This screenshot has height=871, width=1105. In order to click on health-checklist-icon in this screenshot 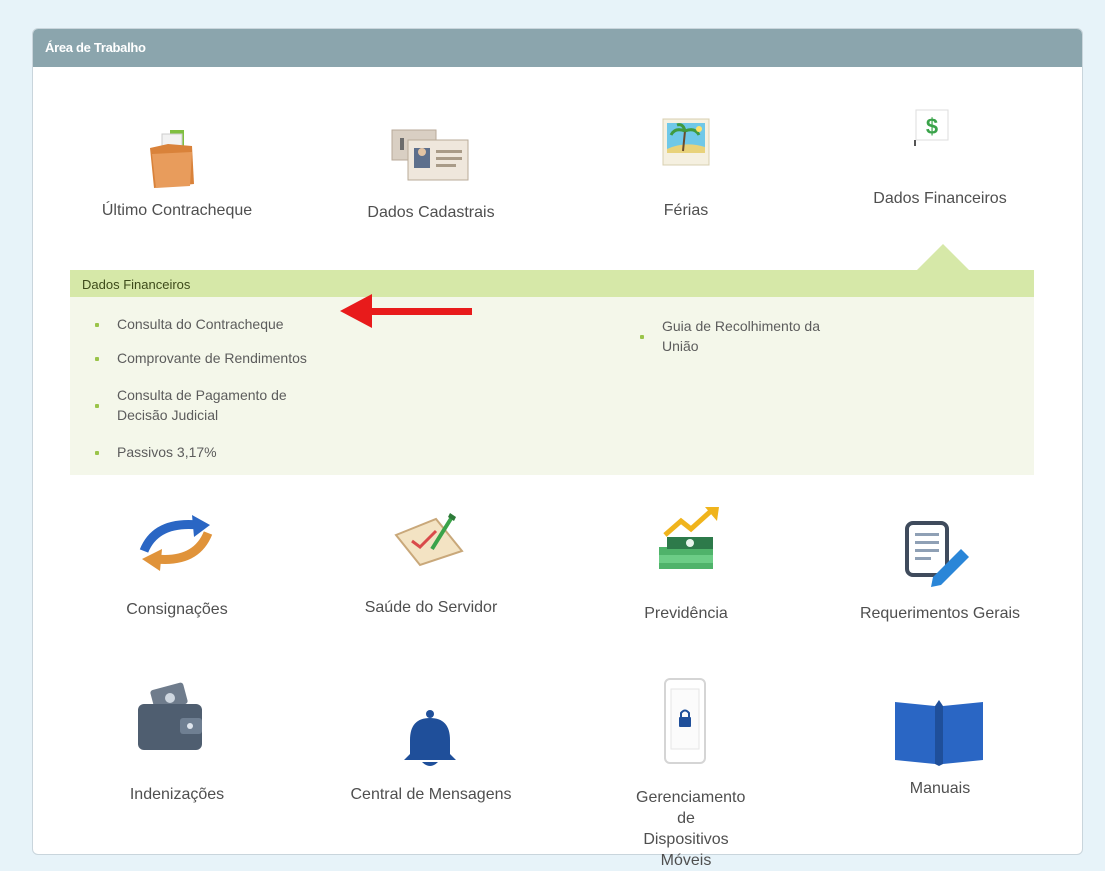, I will do `click(429, 540)`.